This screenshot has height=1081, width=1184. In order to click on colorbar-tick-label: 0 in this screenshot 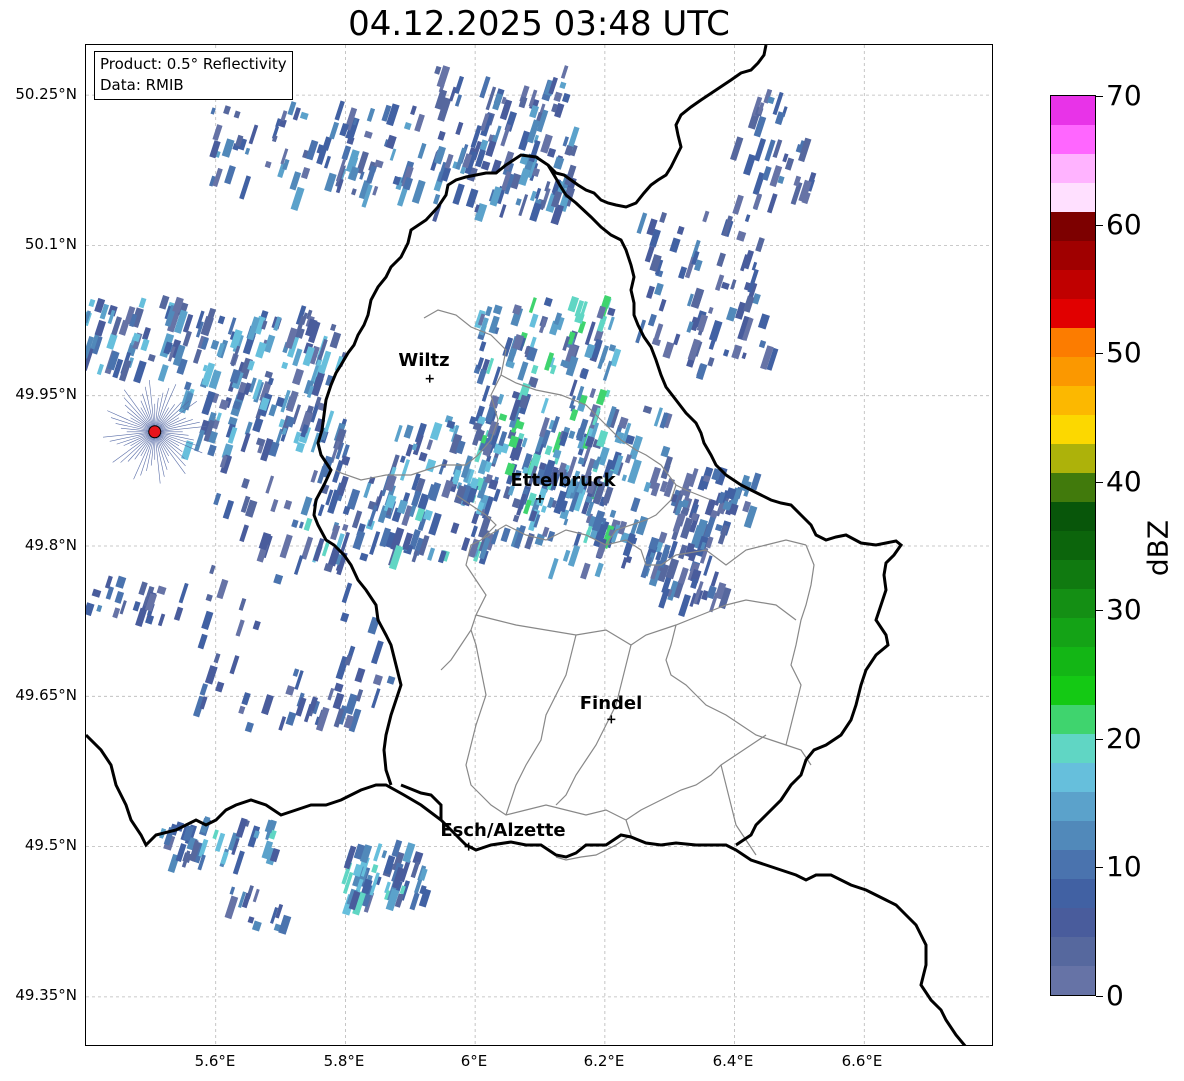, I will do `click(1115, 995)`.